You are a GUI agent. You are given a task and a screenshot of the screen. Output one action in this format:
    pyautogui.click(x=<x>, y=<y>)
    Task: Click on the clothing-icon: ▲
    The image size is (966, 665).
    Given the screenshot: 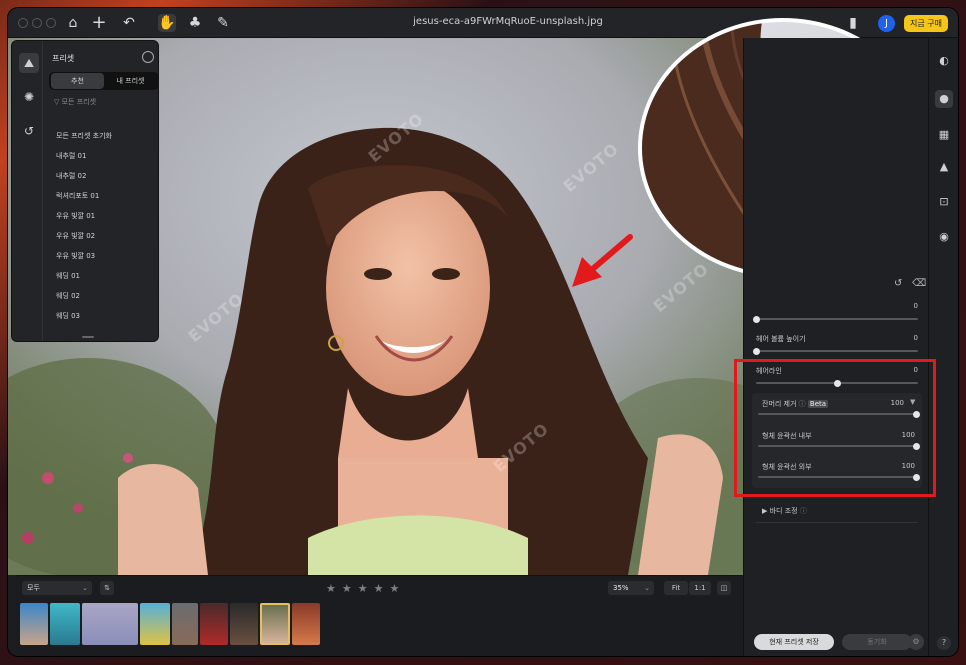 What is the action you would take?
    pyautogui.click(x=944, y=167)
    